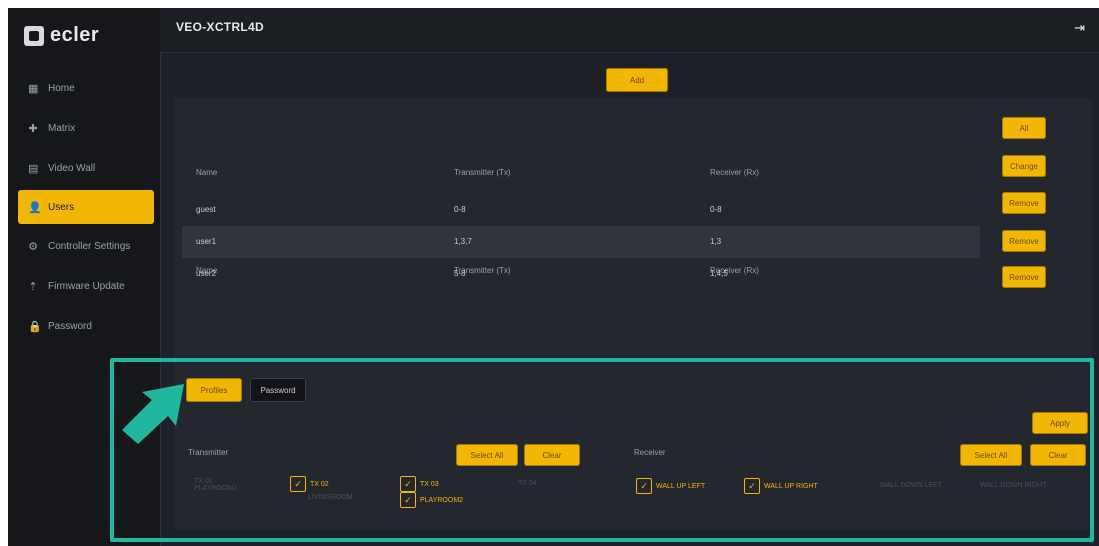 This screenshot has height=546, width=1099. Describe the element at coordinates (62, 128) in the screenshot. I see `sidebar-item-label: Matrix` at that location.